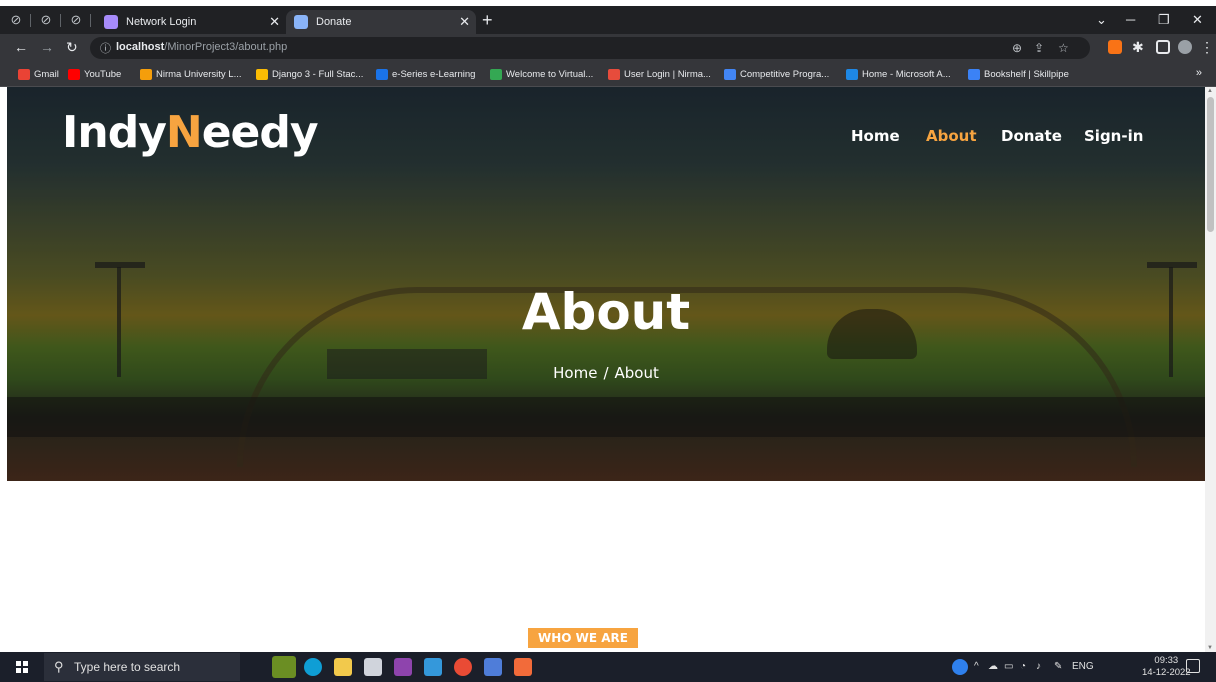 The width and height of the screenshot is (1216, 682). I want to click on extensions-puzzle-icon: ✱, so click(1138, 47).